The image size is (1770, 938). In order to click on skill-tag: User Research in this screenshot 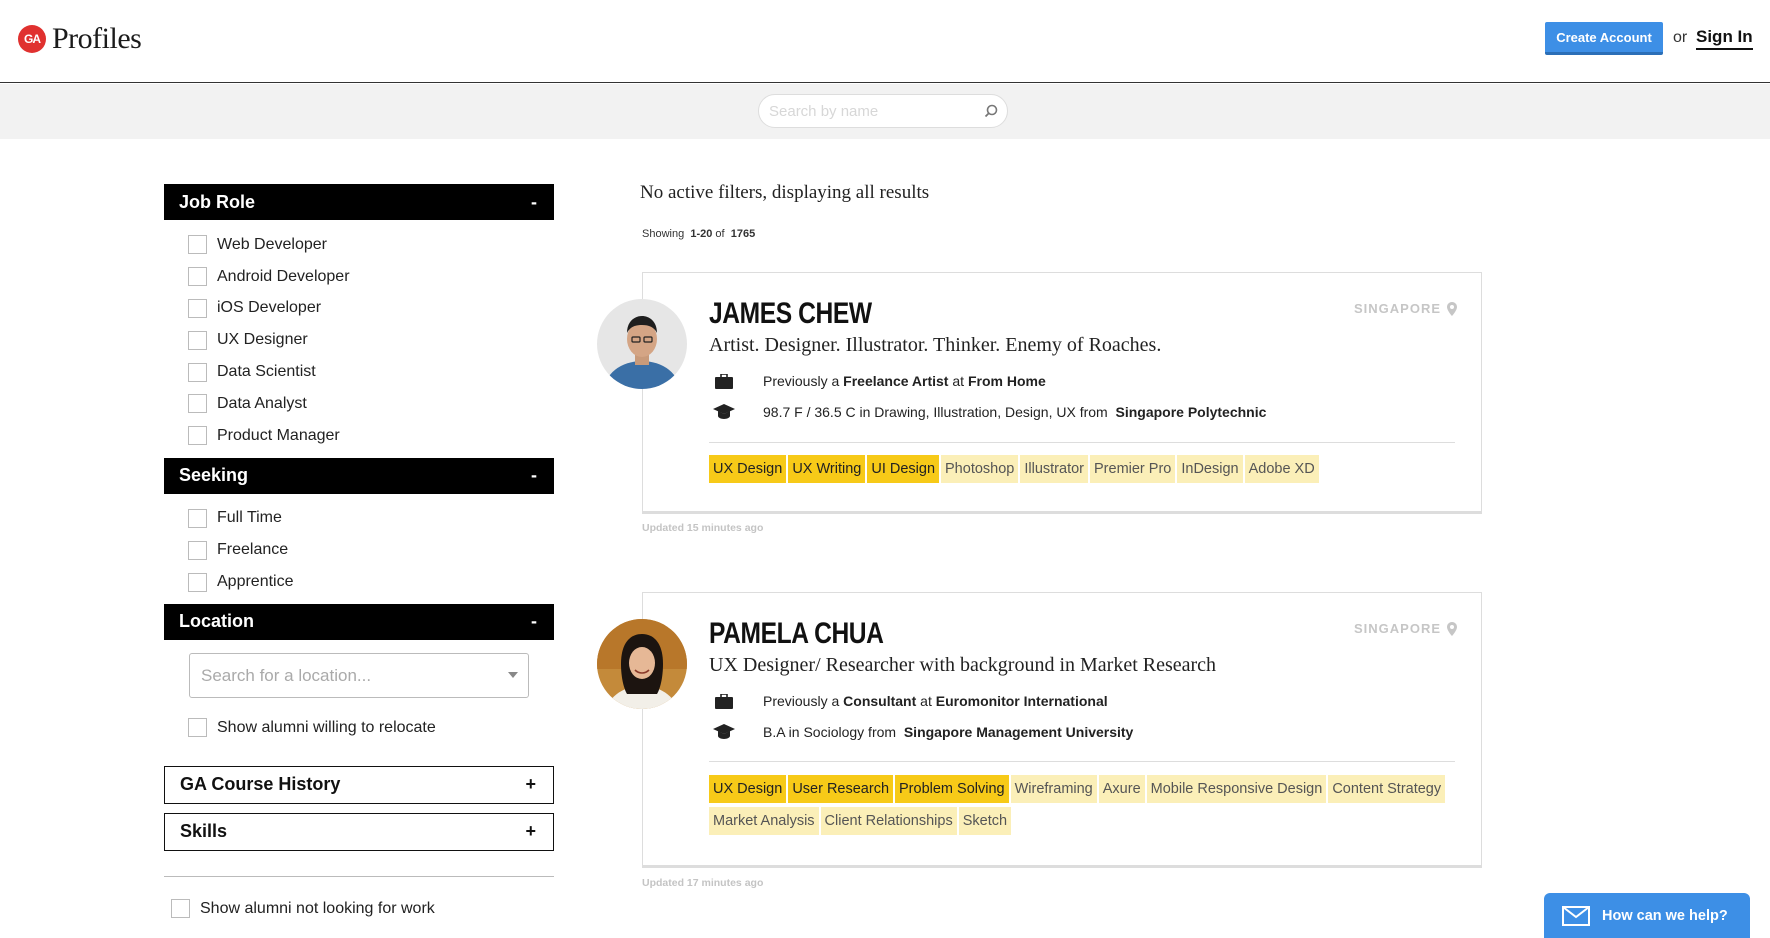, I will do `click(841, 789)`.